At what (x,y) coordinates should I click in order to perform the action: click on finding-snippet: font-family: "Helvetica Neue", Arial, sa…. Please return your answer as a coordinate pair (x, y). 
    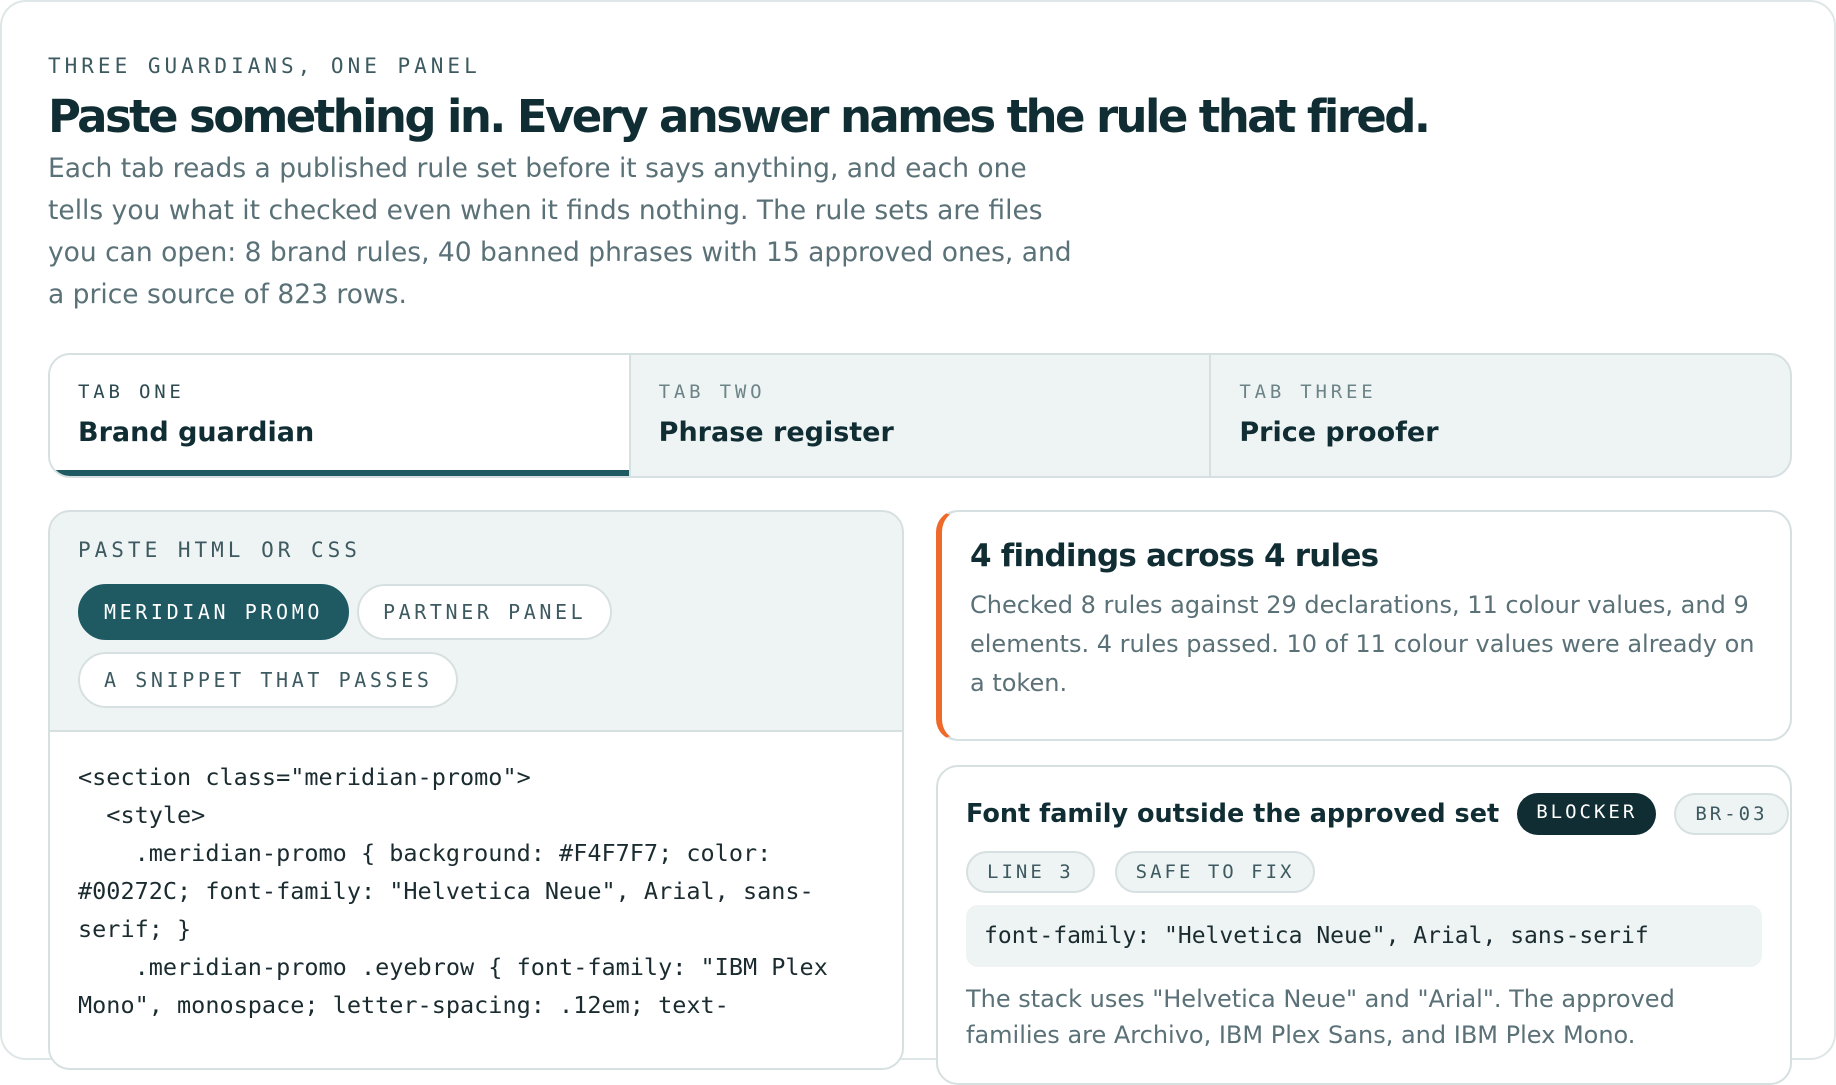
    Looking at the image, I should click on (1364, 936).